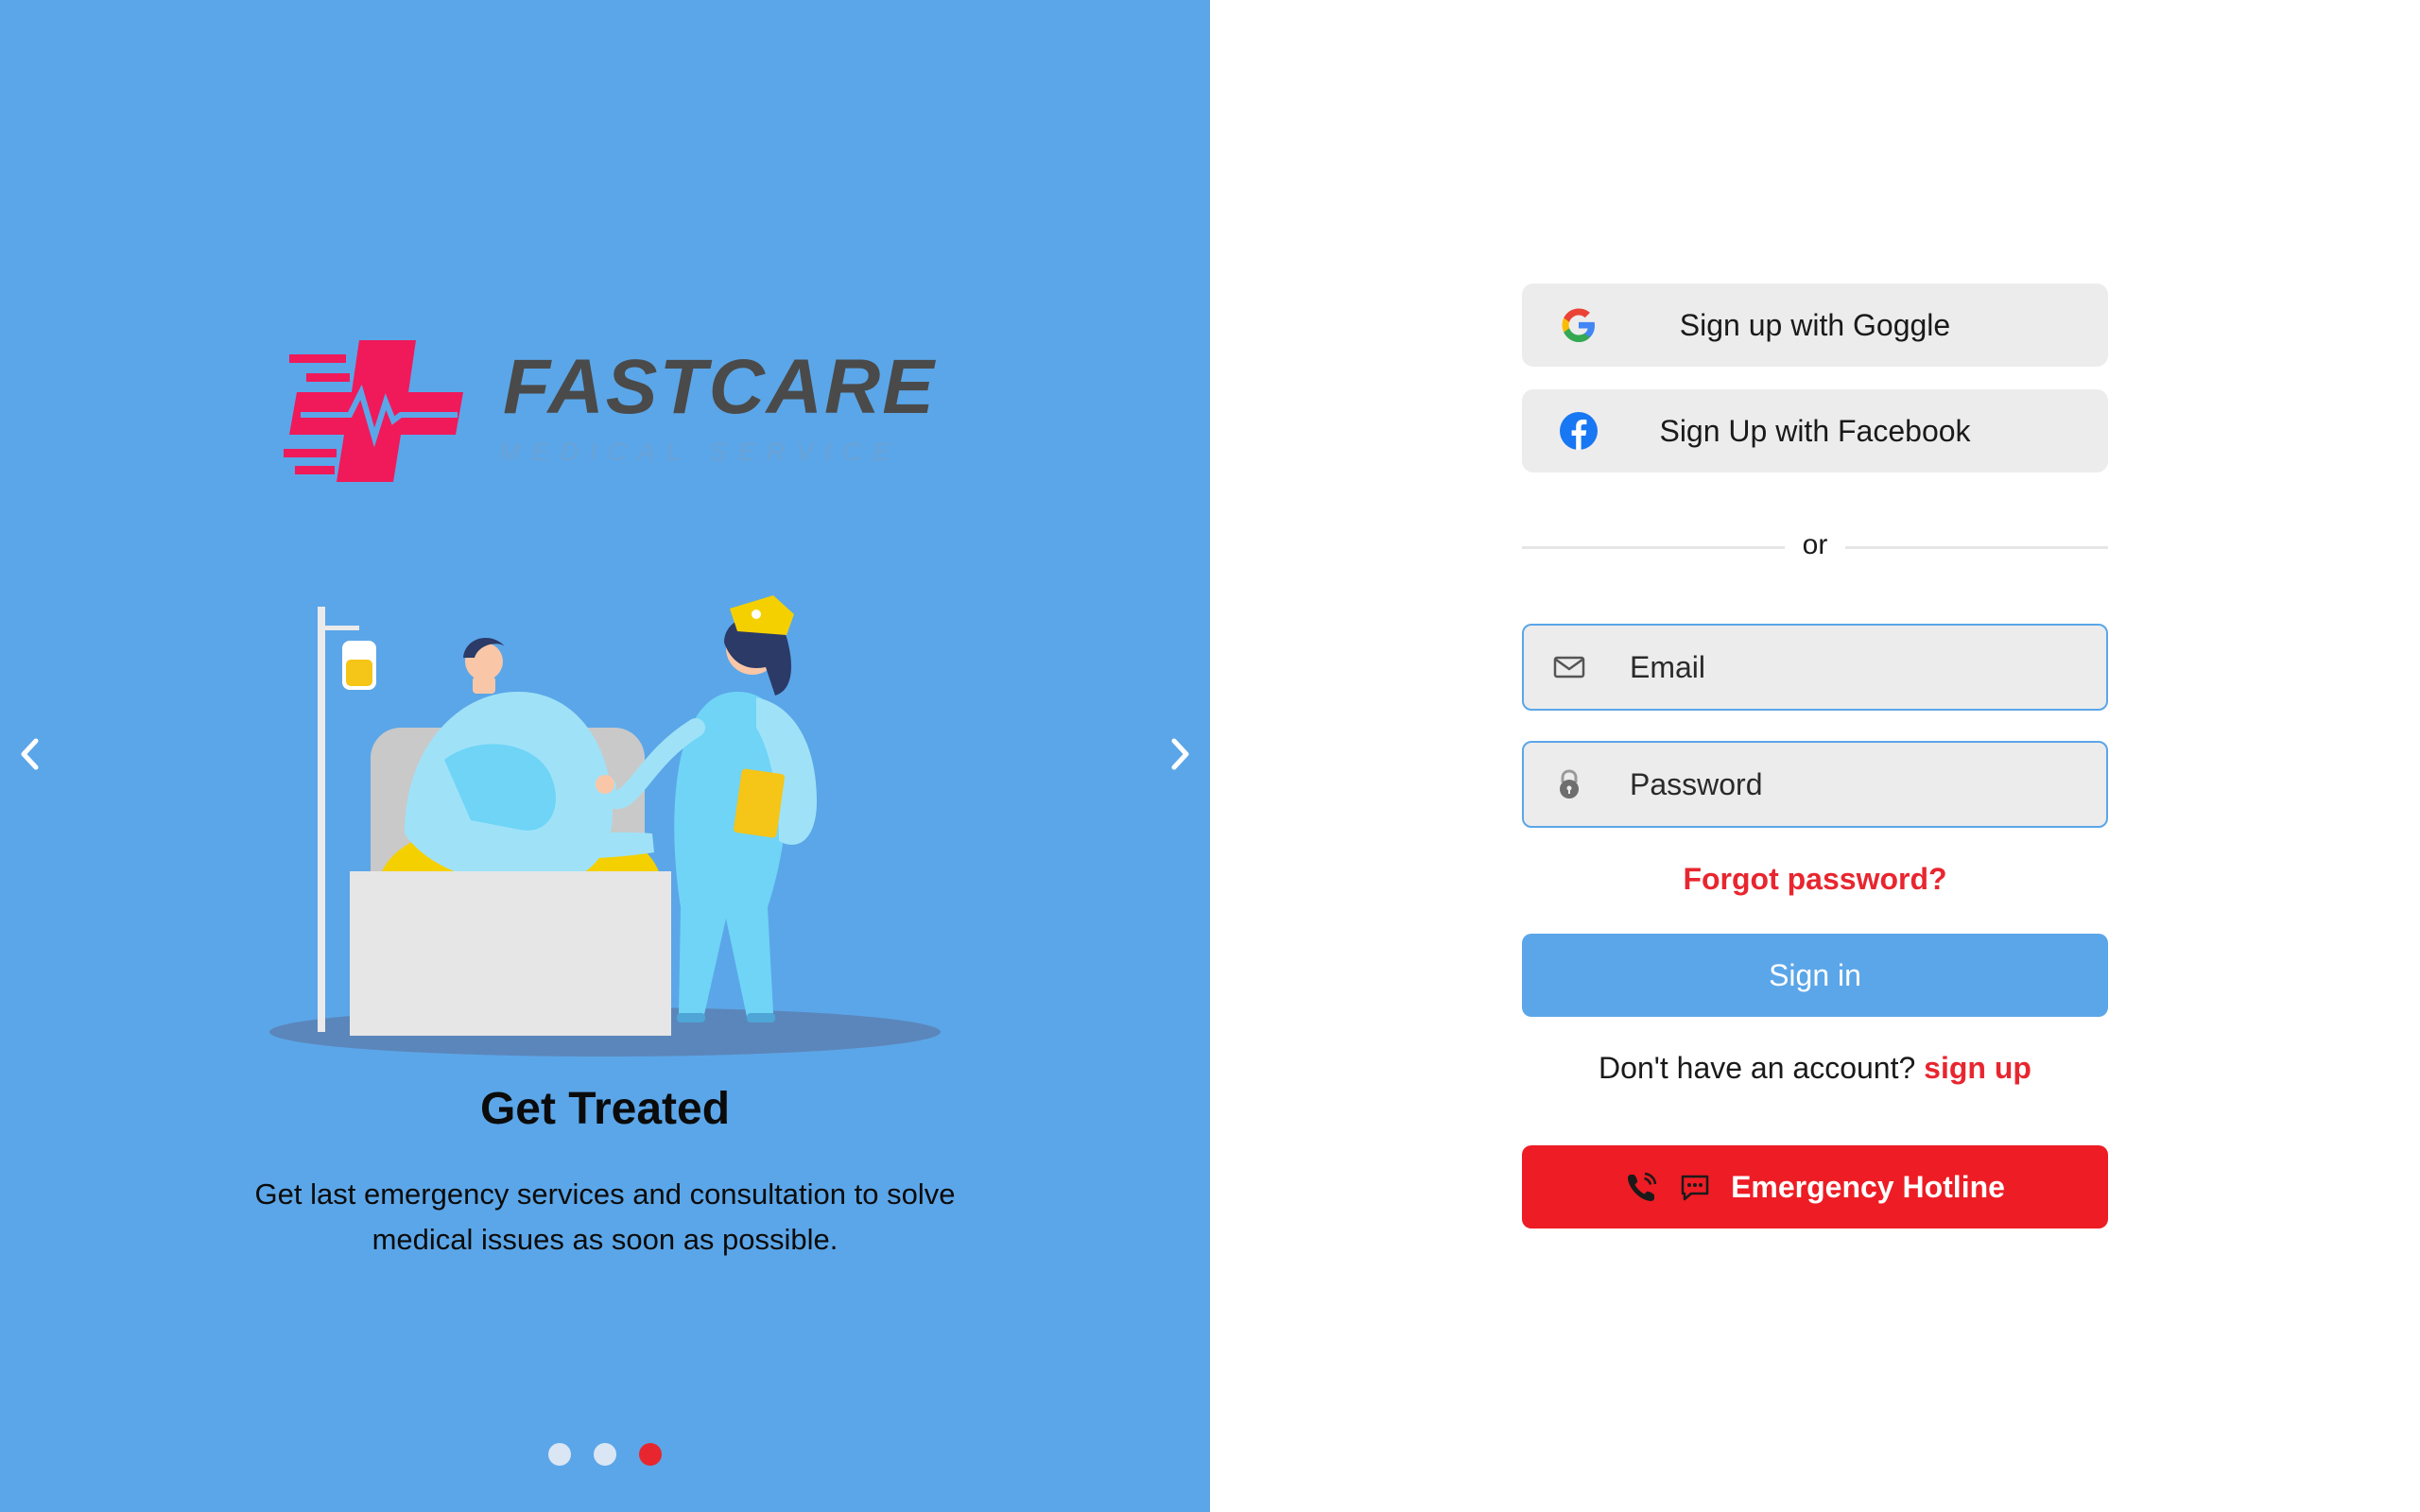  Describe the element at coordinates (1578, 325) in the screenshot. I see `google-icon` at that location.